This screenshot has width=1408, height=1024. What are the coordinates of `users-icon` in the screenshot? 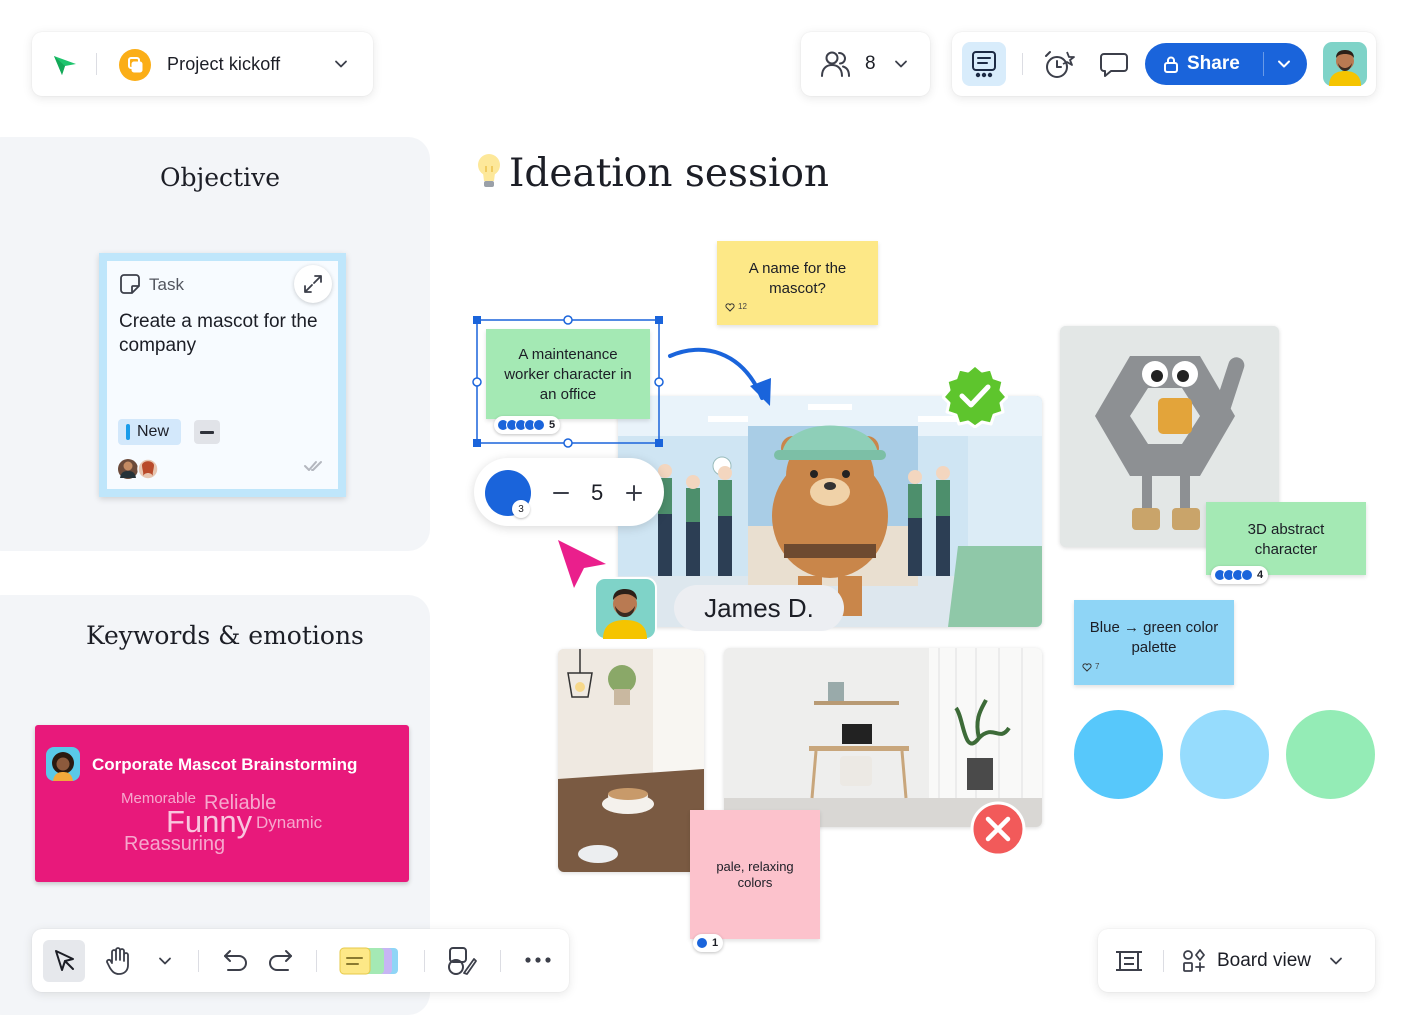 It's located at (835, 64).